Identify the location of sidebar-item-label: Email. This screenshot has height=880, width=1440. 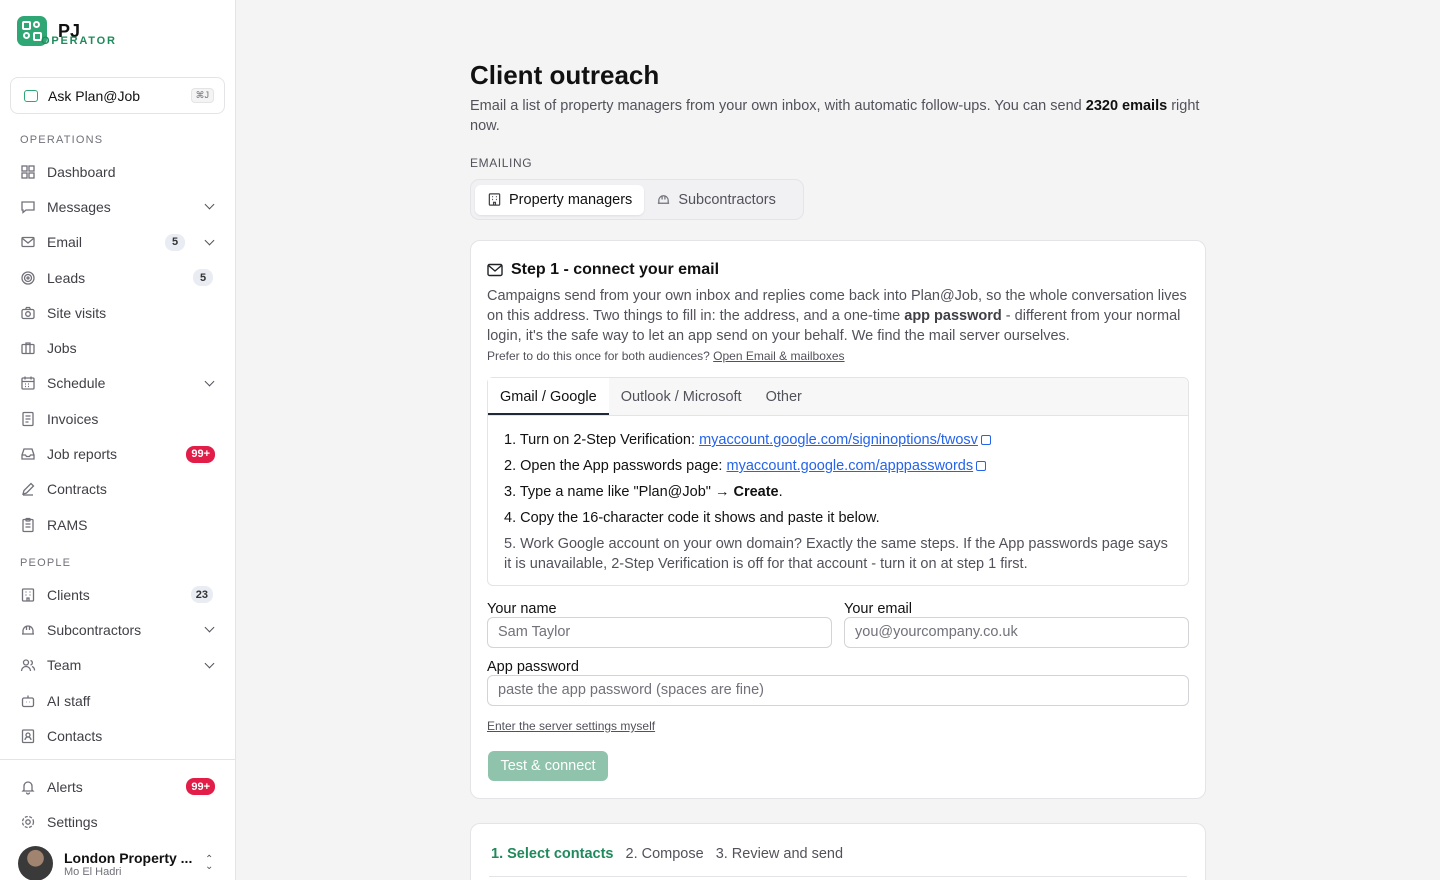
(65, 242).